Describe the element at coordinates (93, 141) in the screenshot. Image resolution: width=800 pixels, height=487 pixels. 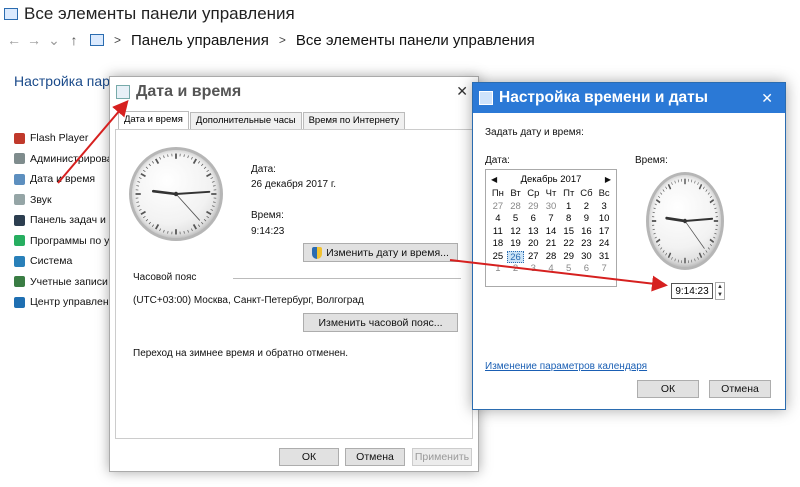
I see `arrow-to-dialog` at that location.